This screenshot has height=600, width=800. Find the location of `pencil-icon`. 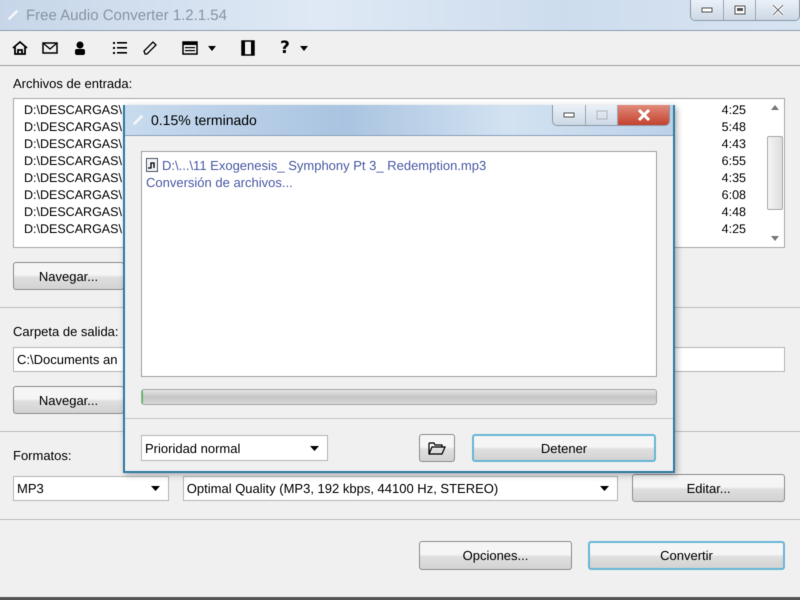

pencil-icon is located at coordinates (150, 48).